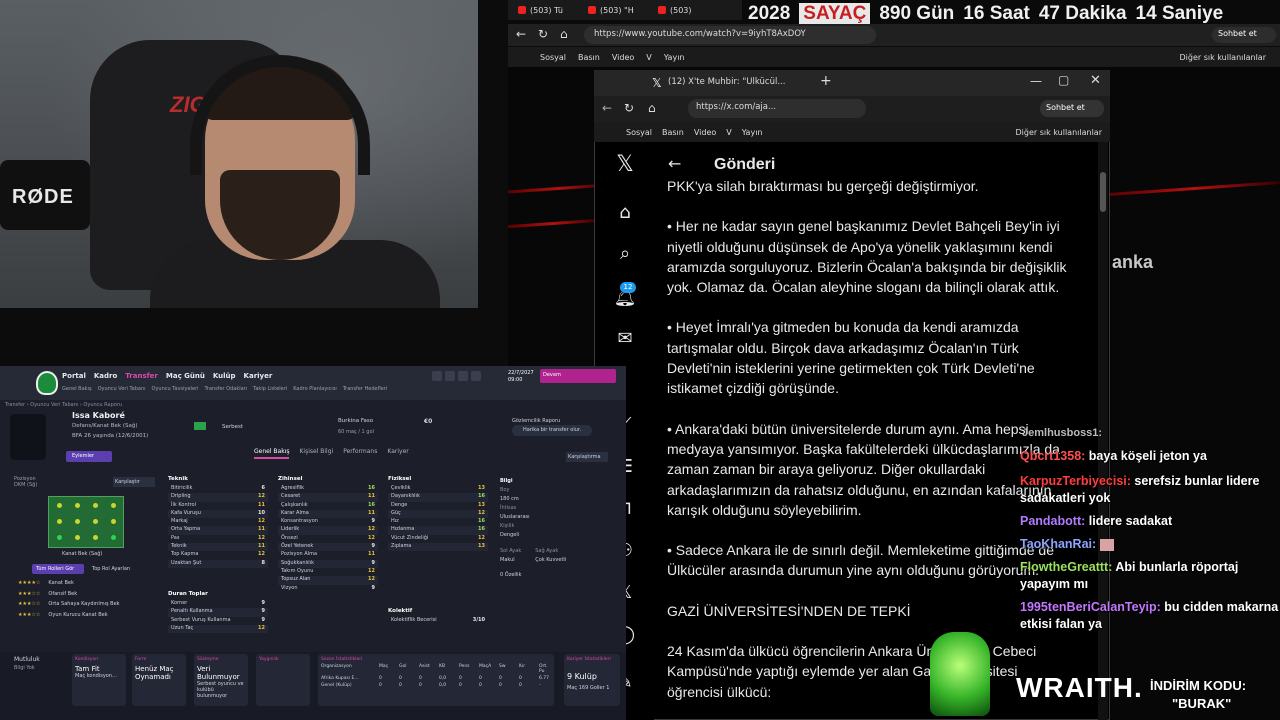 This screenshot has width=1280, height=720. What do you see at coordinates (1090, 607) in the screenshot?
I see `chat-username: 1995tenBeriCalanTeyip:` at bounding box center [1090, 607].